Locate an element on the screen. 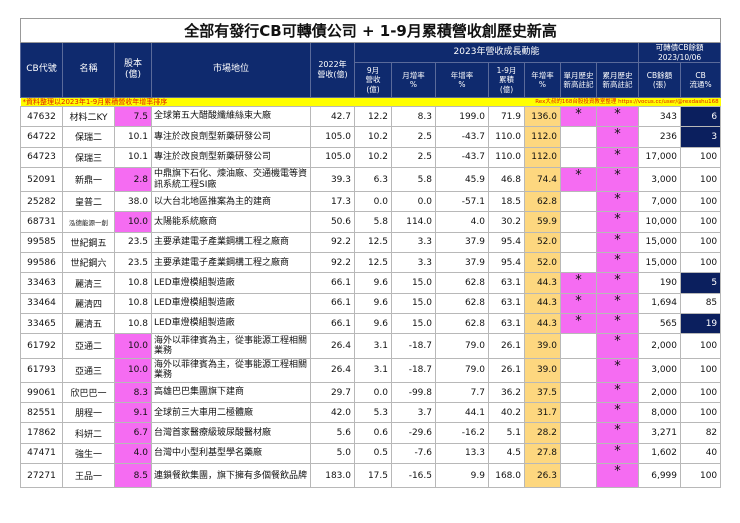 The image size is (740, 523). name-cell: 世紀鋼五 is located at coordinates (88, 242).